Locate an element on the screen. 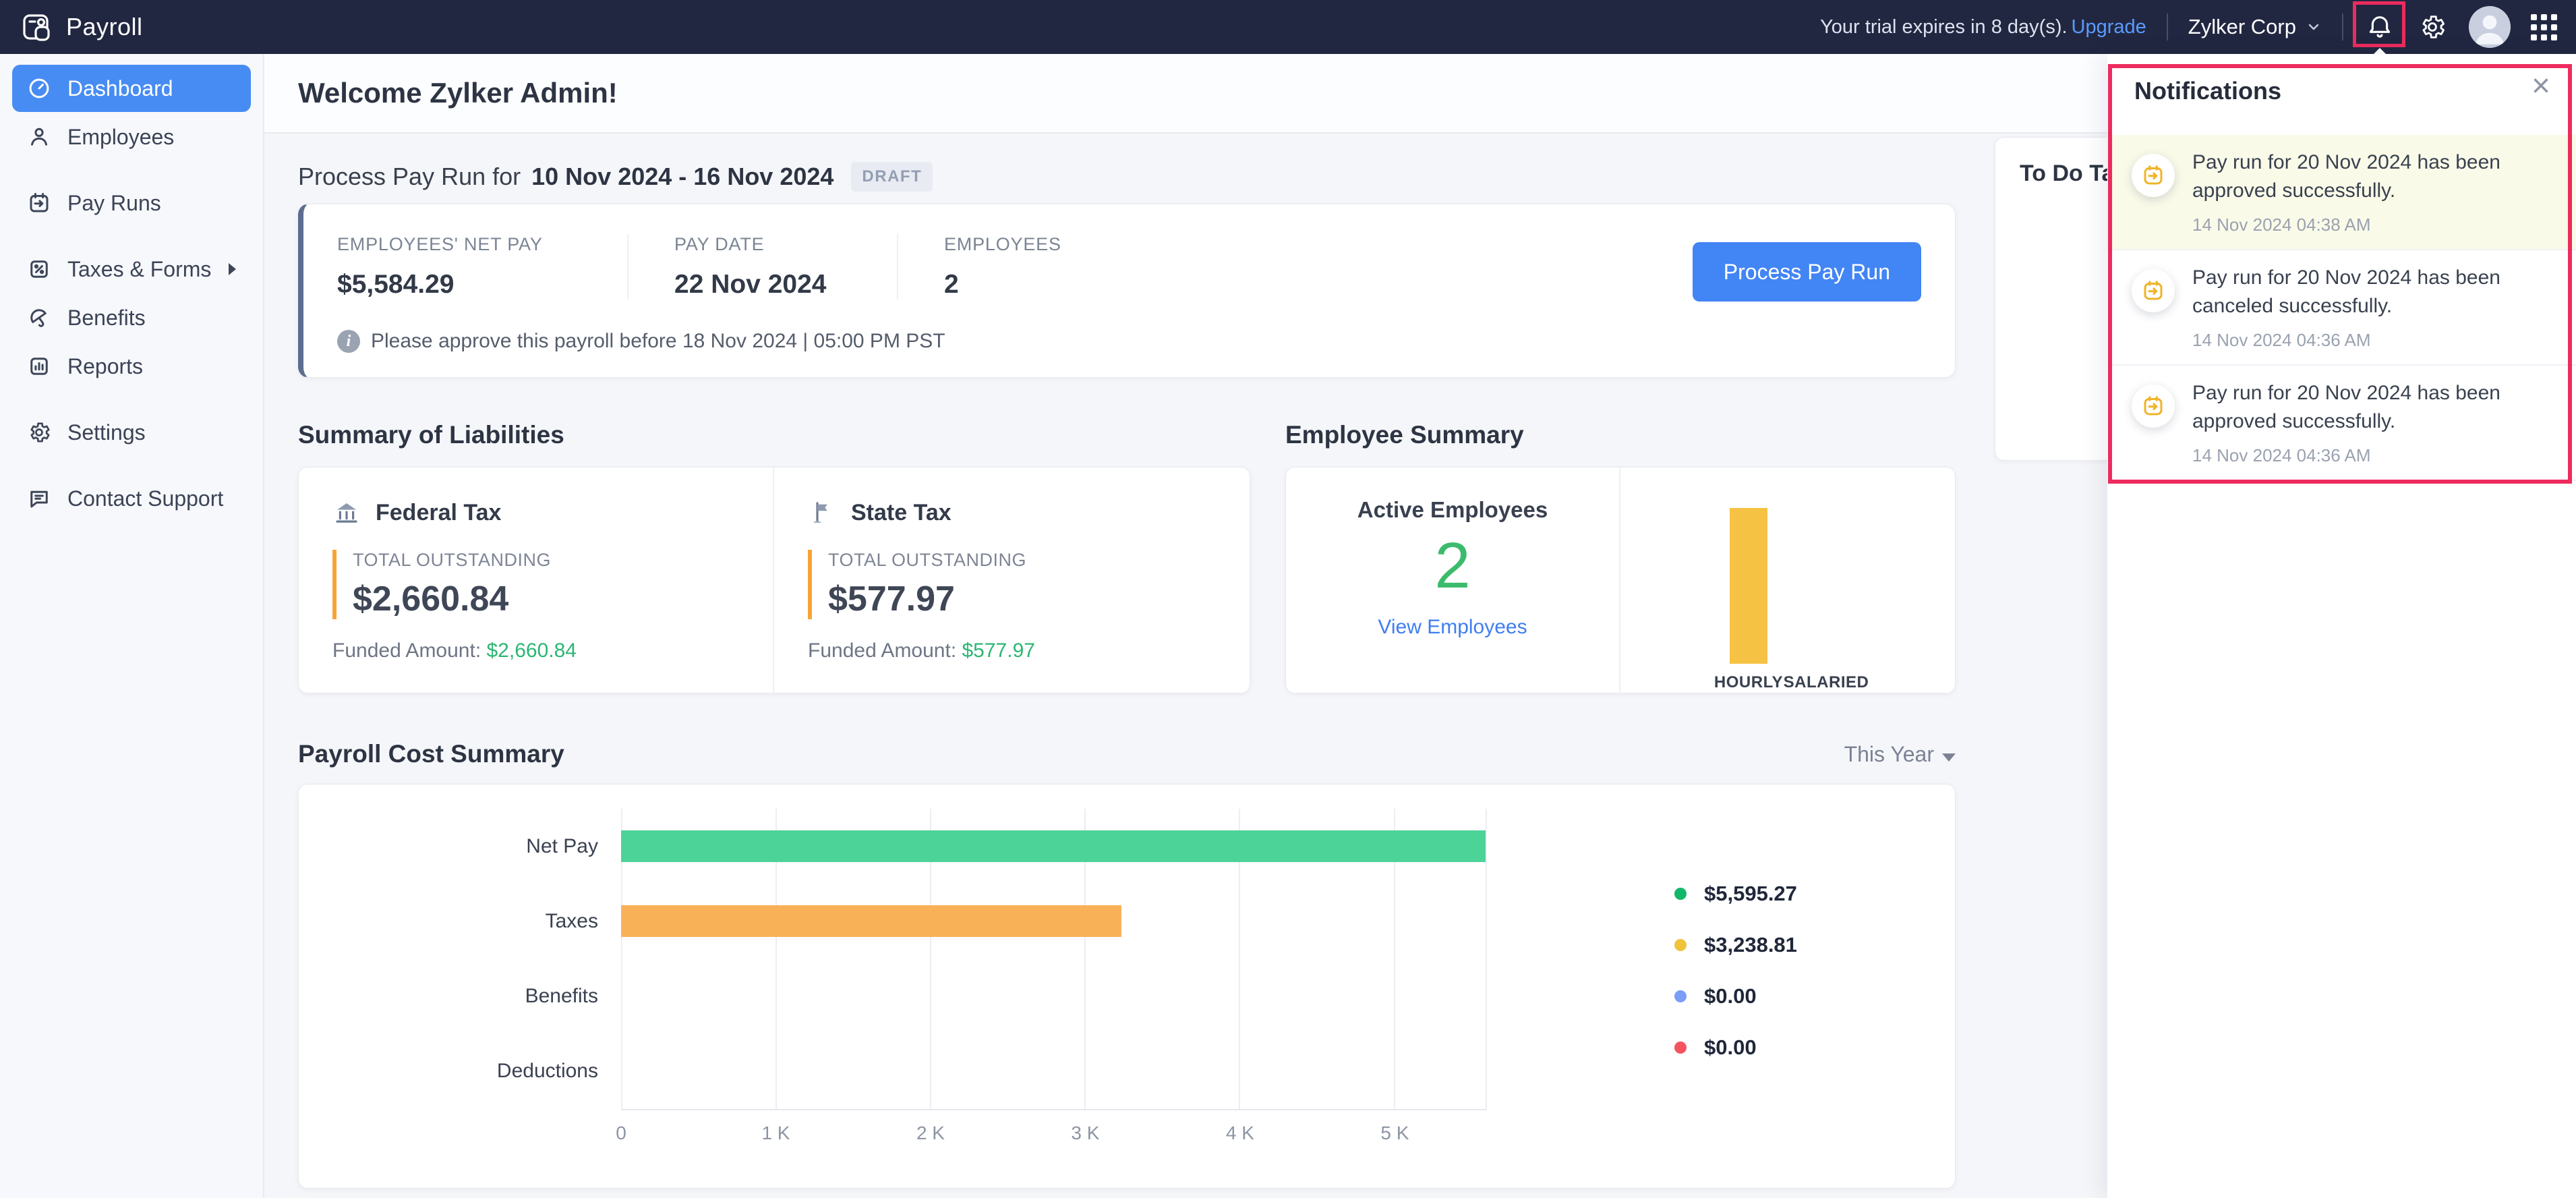 This screenshot has height=1198, width=2576. employee-chart-column: SALARIED is located at coordinates (1826, 579).